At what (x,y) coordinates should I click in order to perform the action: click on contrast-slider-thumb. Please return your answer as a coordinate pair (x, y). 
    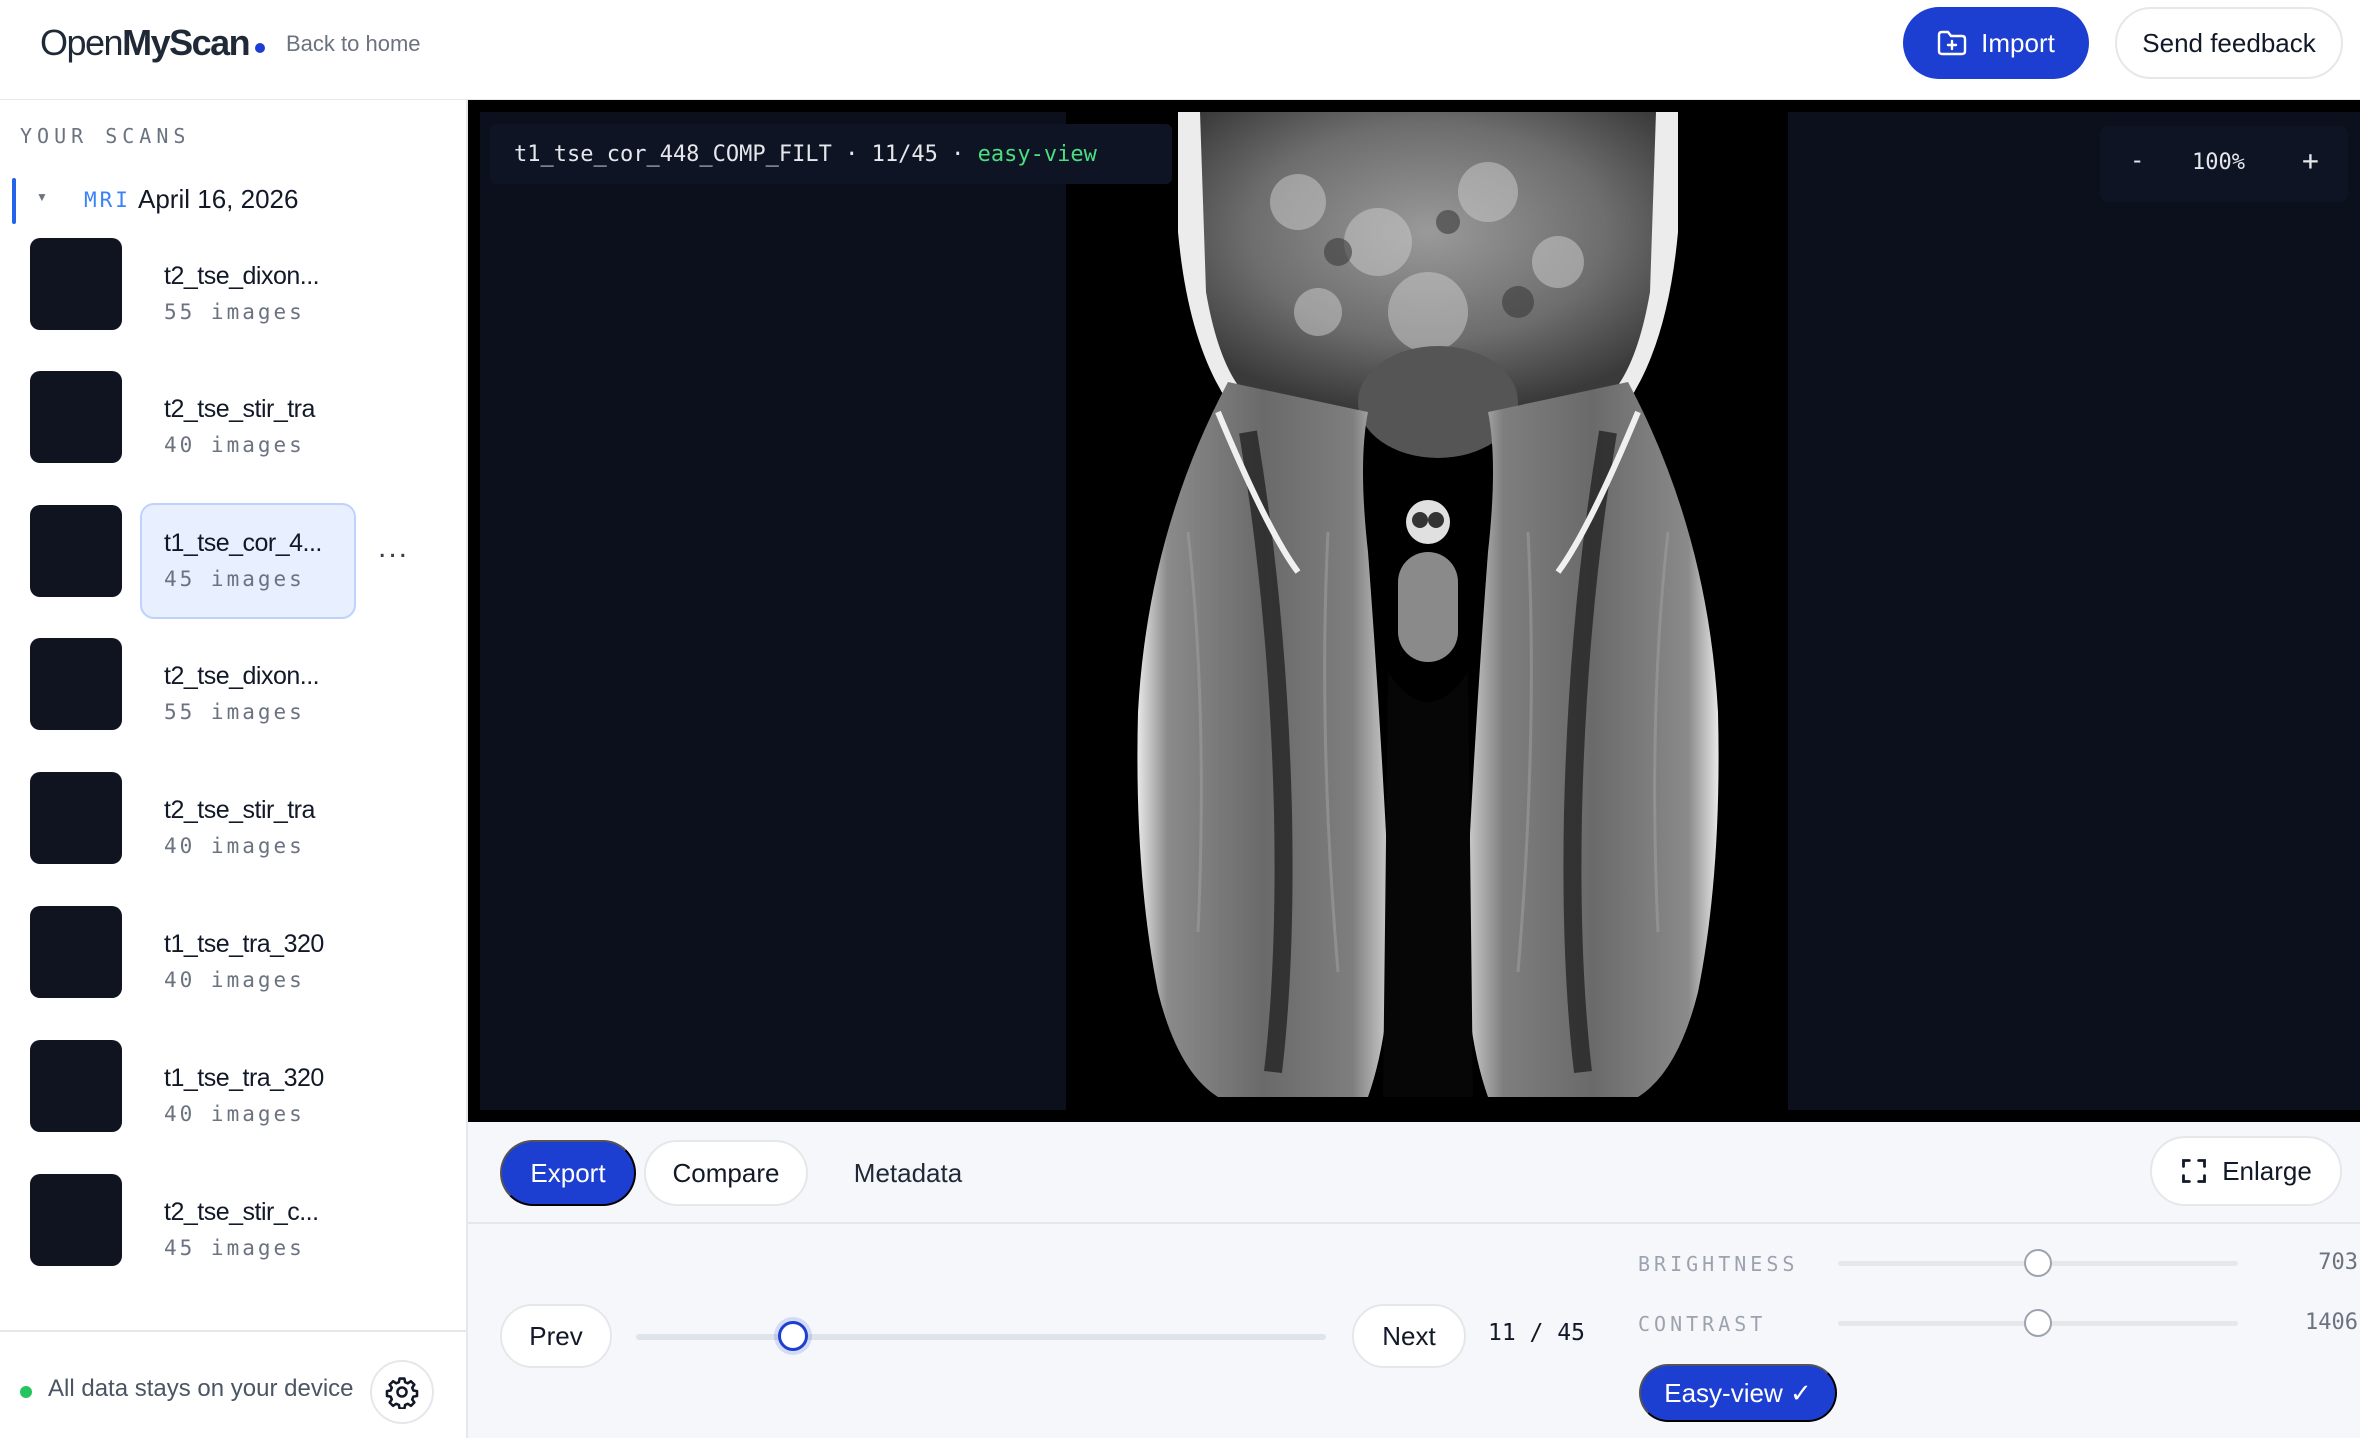
    Looking at the image, I should click on (2038, 1323).